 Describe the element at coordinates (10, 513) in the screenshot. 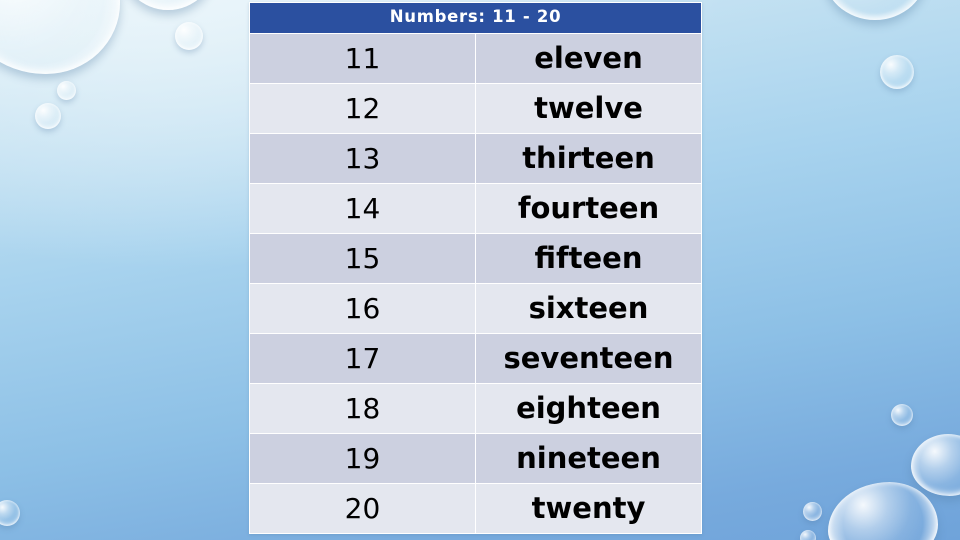

I see `bubble-bottom-left-edge-icon` at that location.